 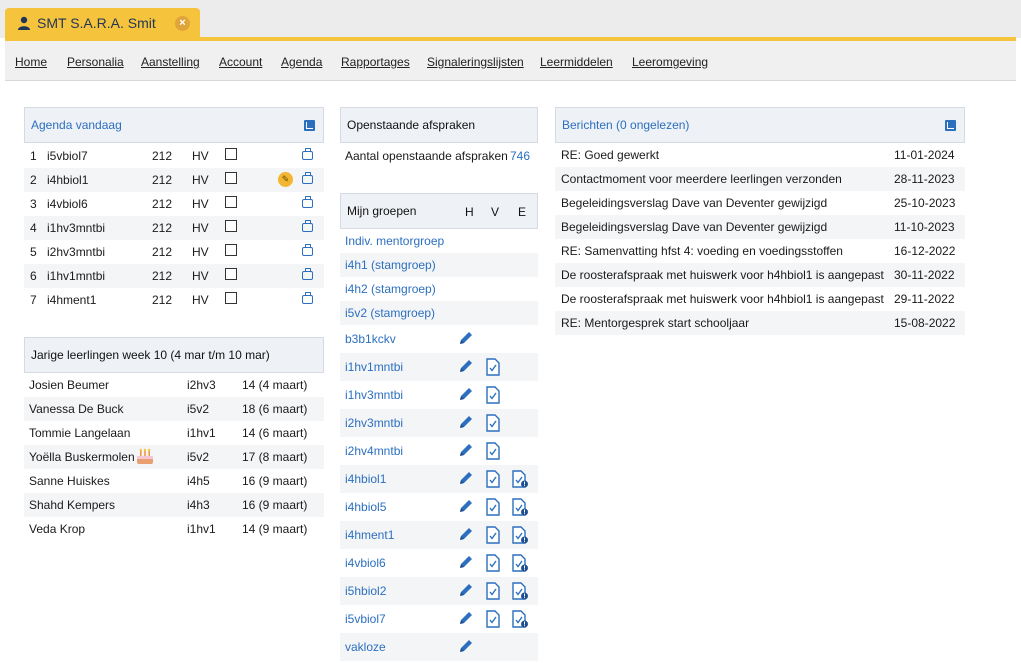 What do you see at coordinates (439, 535) in the screenshot?
I see `group-row: i4hment1` at bounding box center [439, 535].